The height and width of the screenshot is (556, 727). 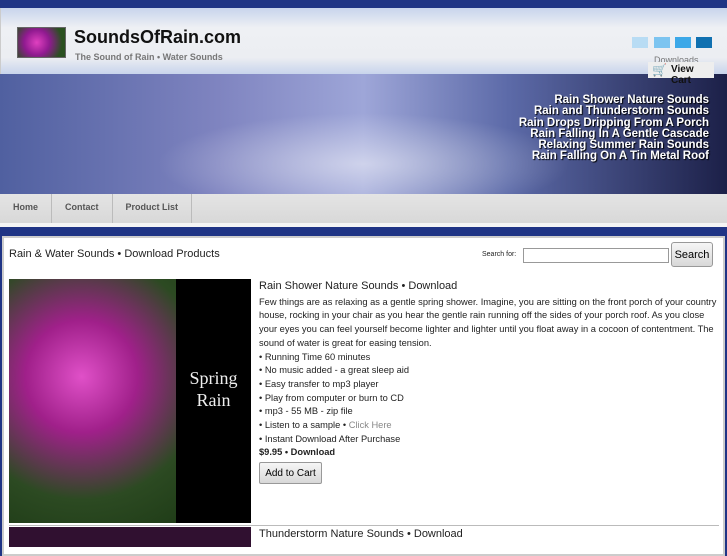 I want to click on add-to-cart-button: Add to Cart, so click(x=290, y=473).